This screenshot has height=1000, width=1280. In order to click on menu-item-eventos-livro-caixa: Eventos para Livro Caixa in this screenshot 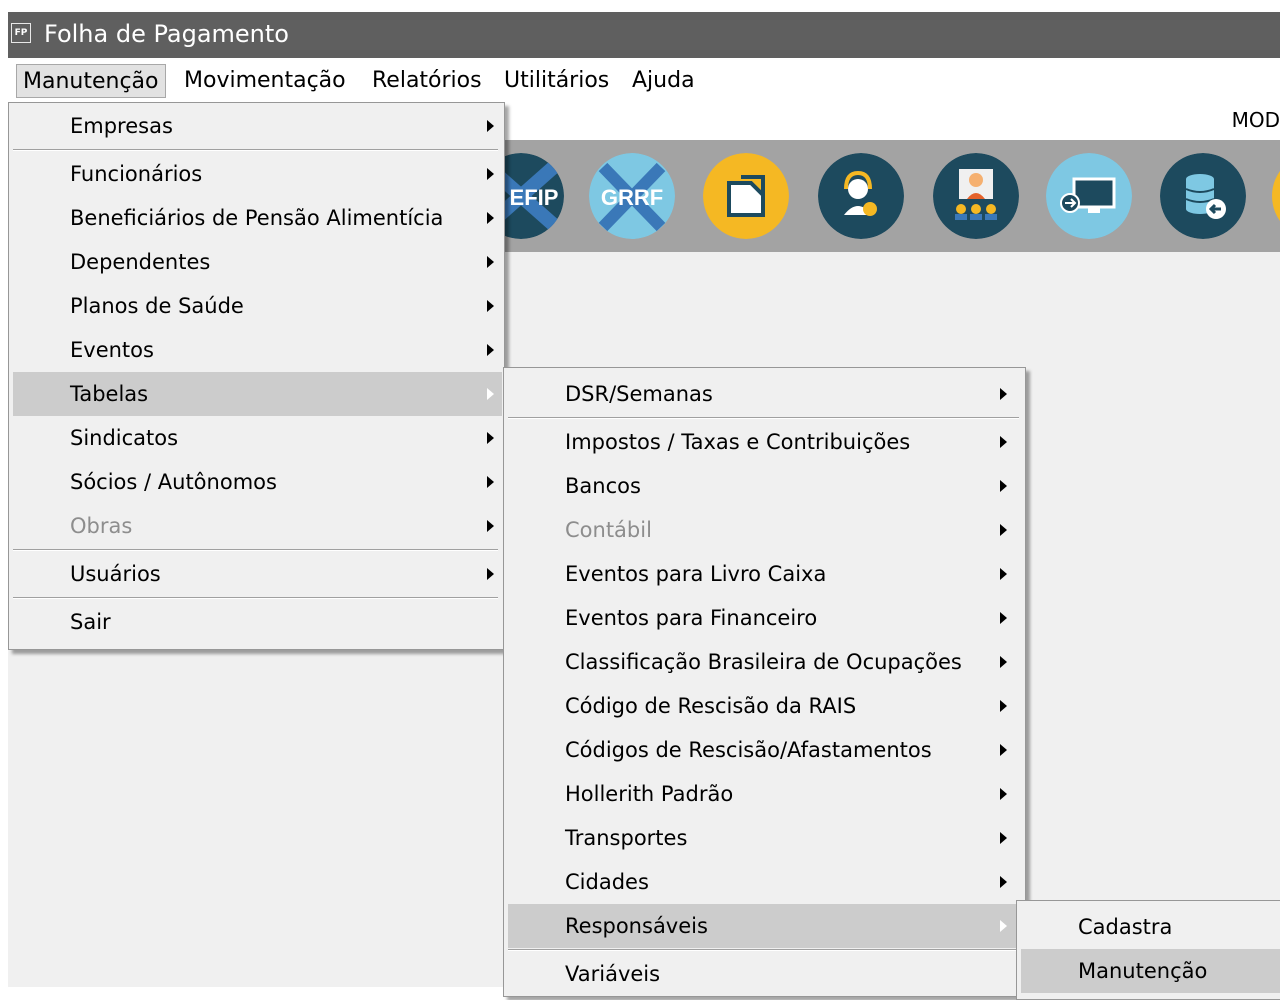, I will do `click(765, 574)`.